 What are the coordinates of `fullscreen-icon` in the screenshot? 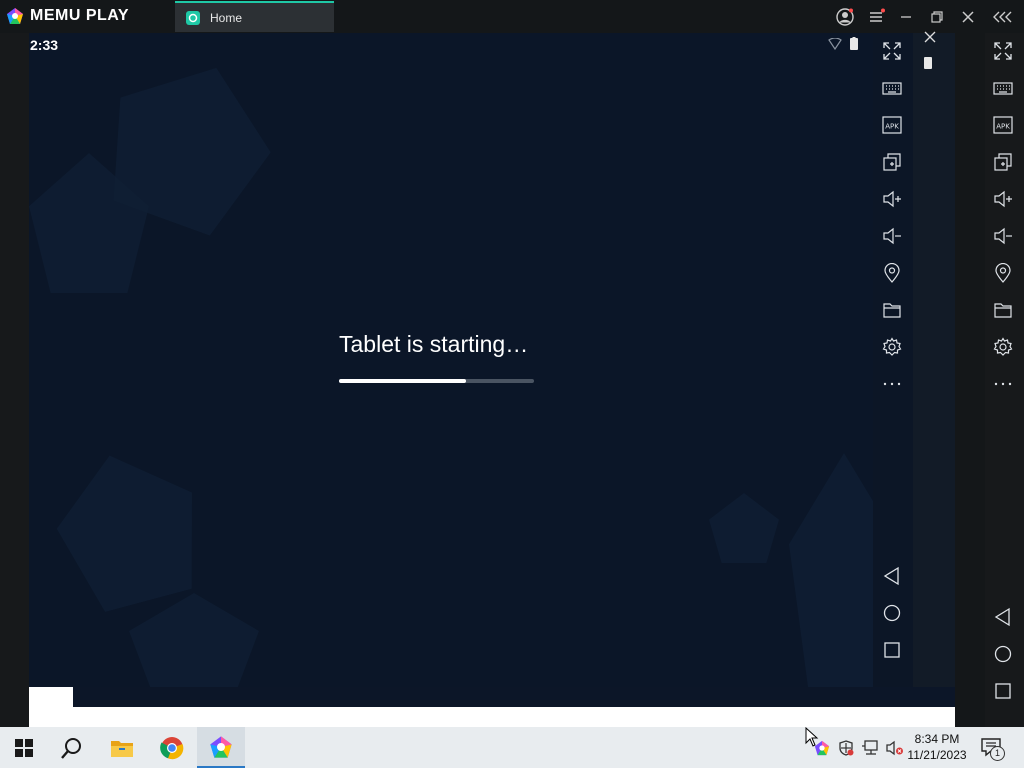 It's located at (1003, 51).